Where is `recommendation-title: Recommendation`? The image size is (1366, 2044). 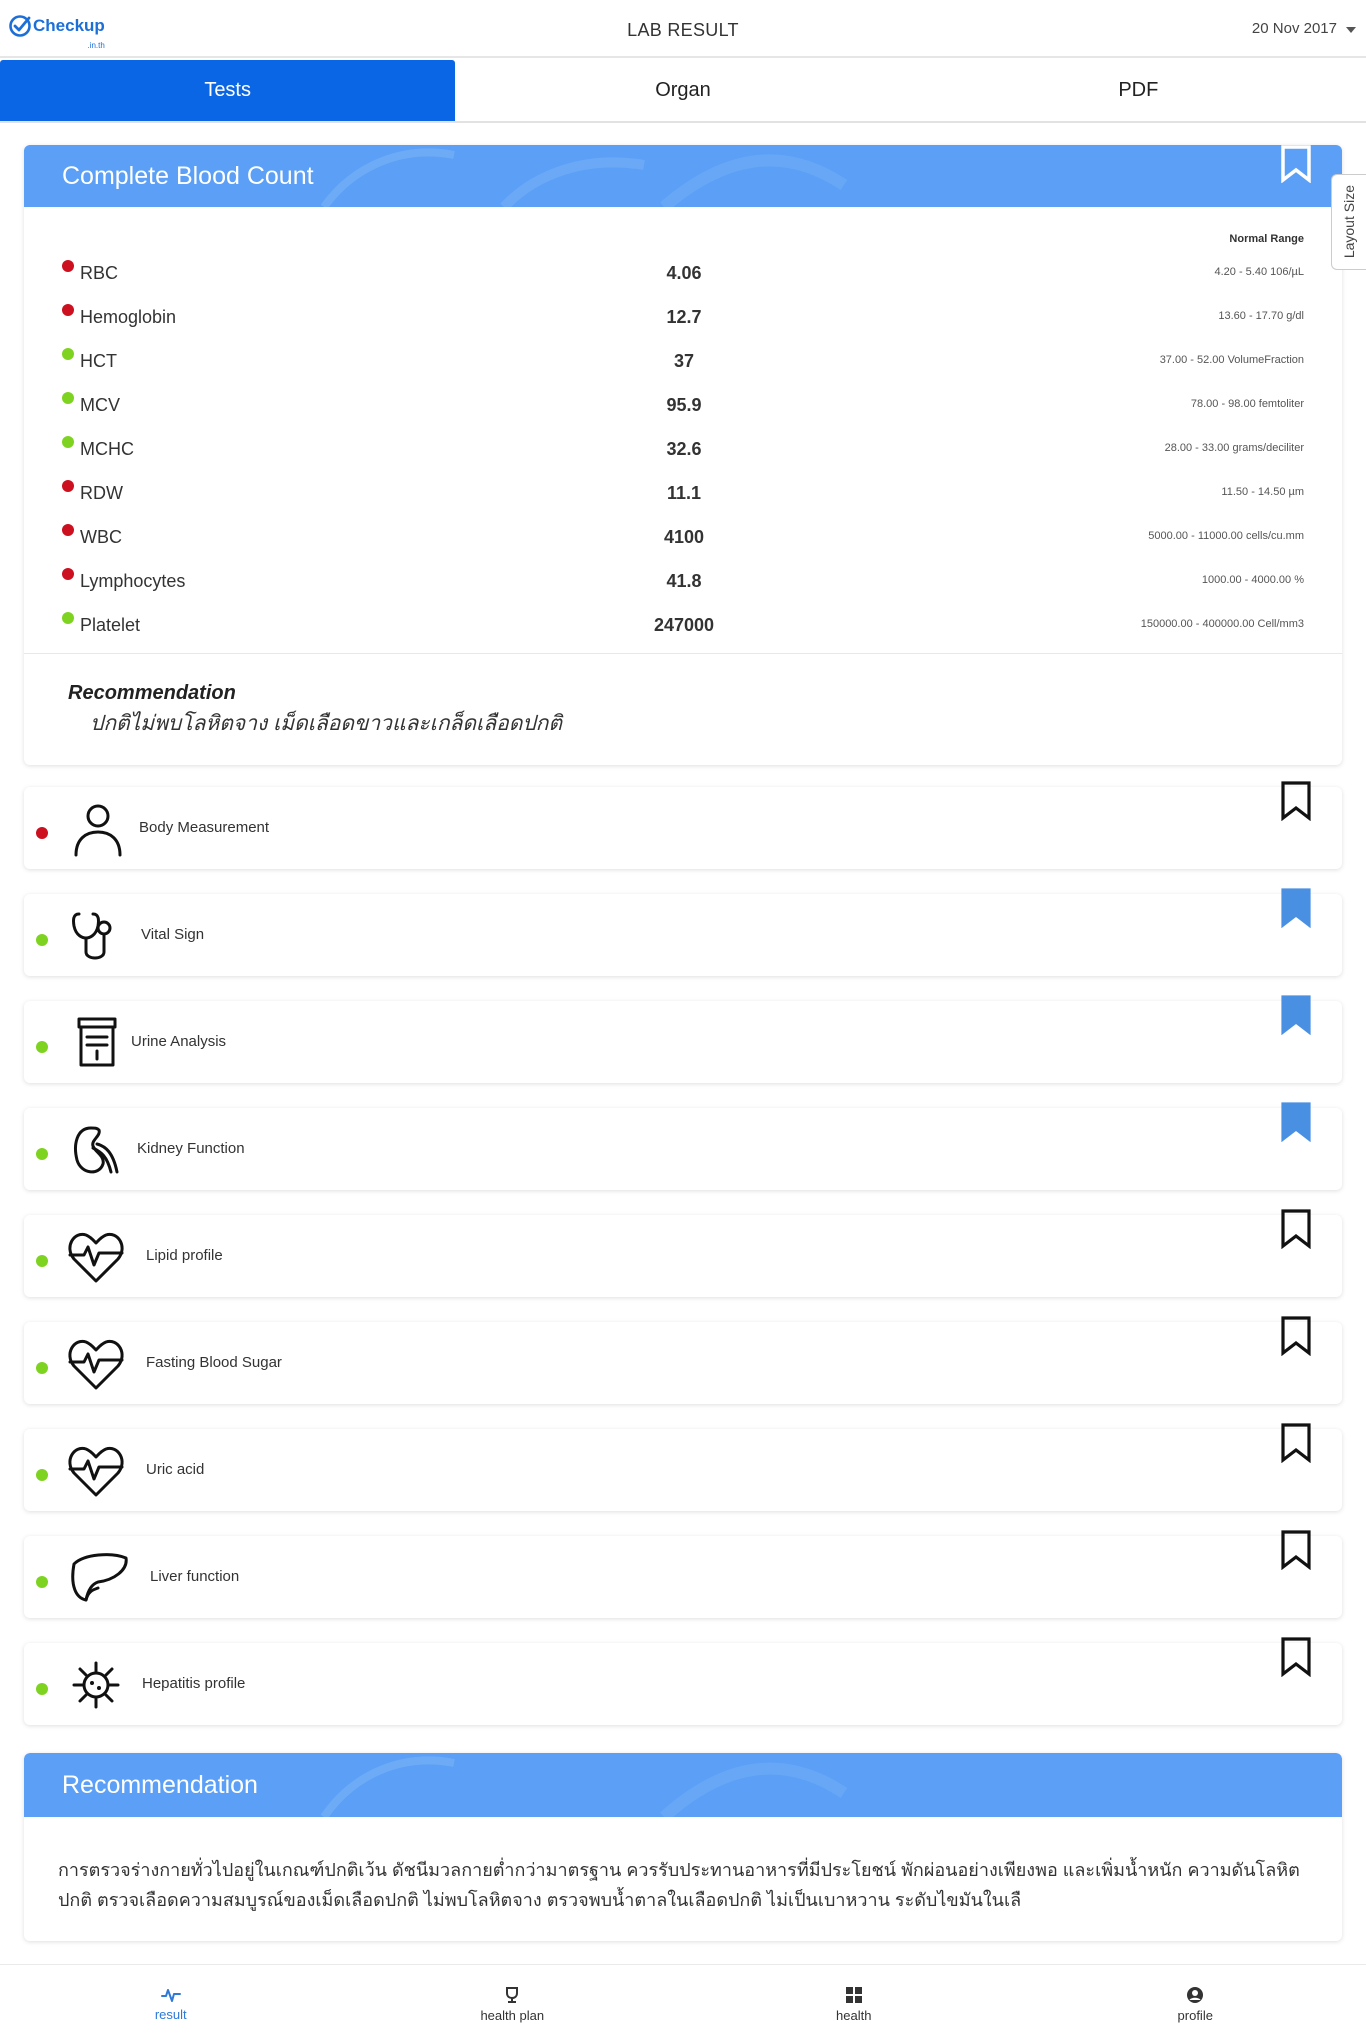
recommendation-title: Recommendation is located at coordinates (160, 1784).